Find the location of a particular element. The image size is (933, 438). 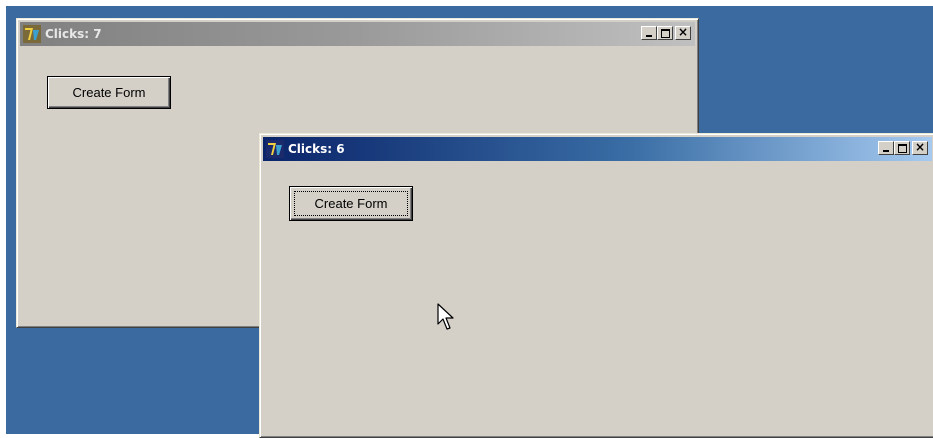

mouse-pointer-icon is located at coordinates (445, 316).